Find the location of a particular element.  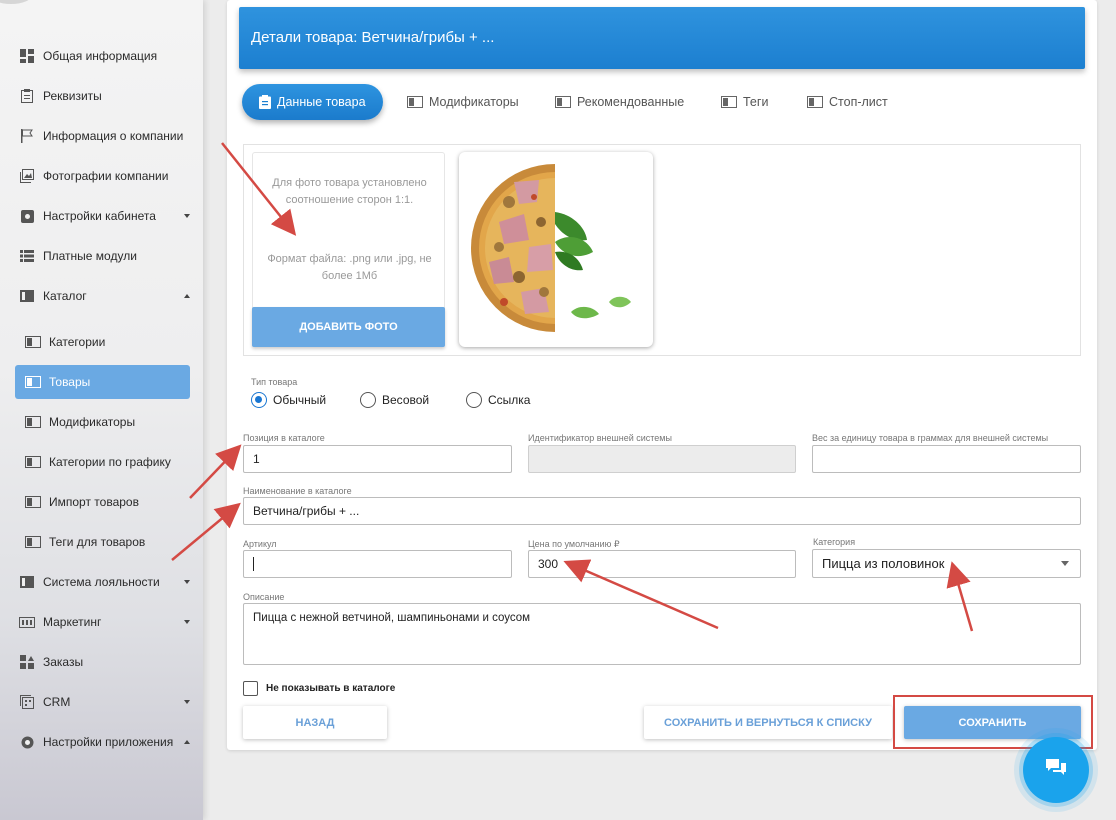

chat-icon is located at coordinates (1056, 770).